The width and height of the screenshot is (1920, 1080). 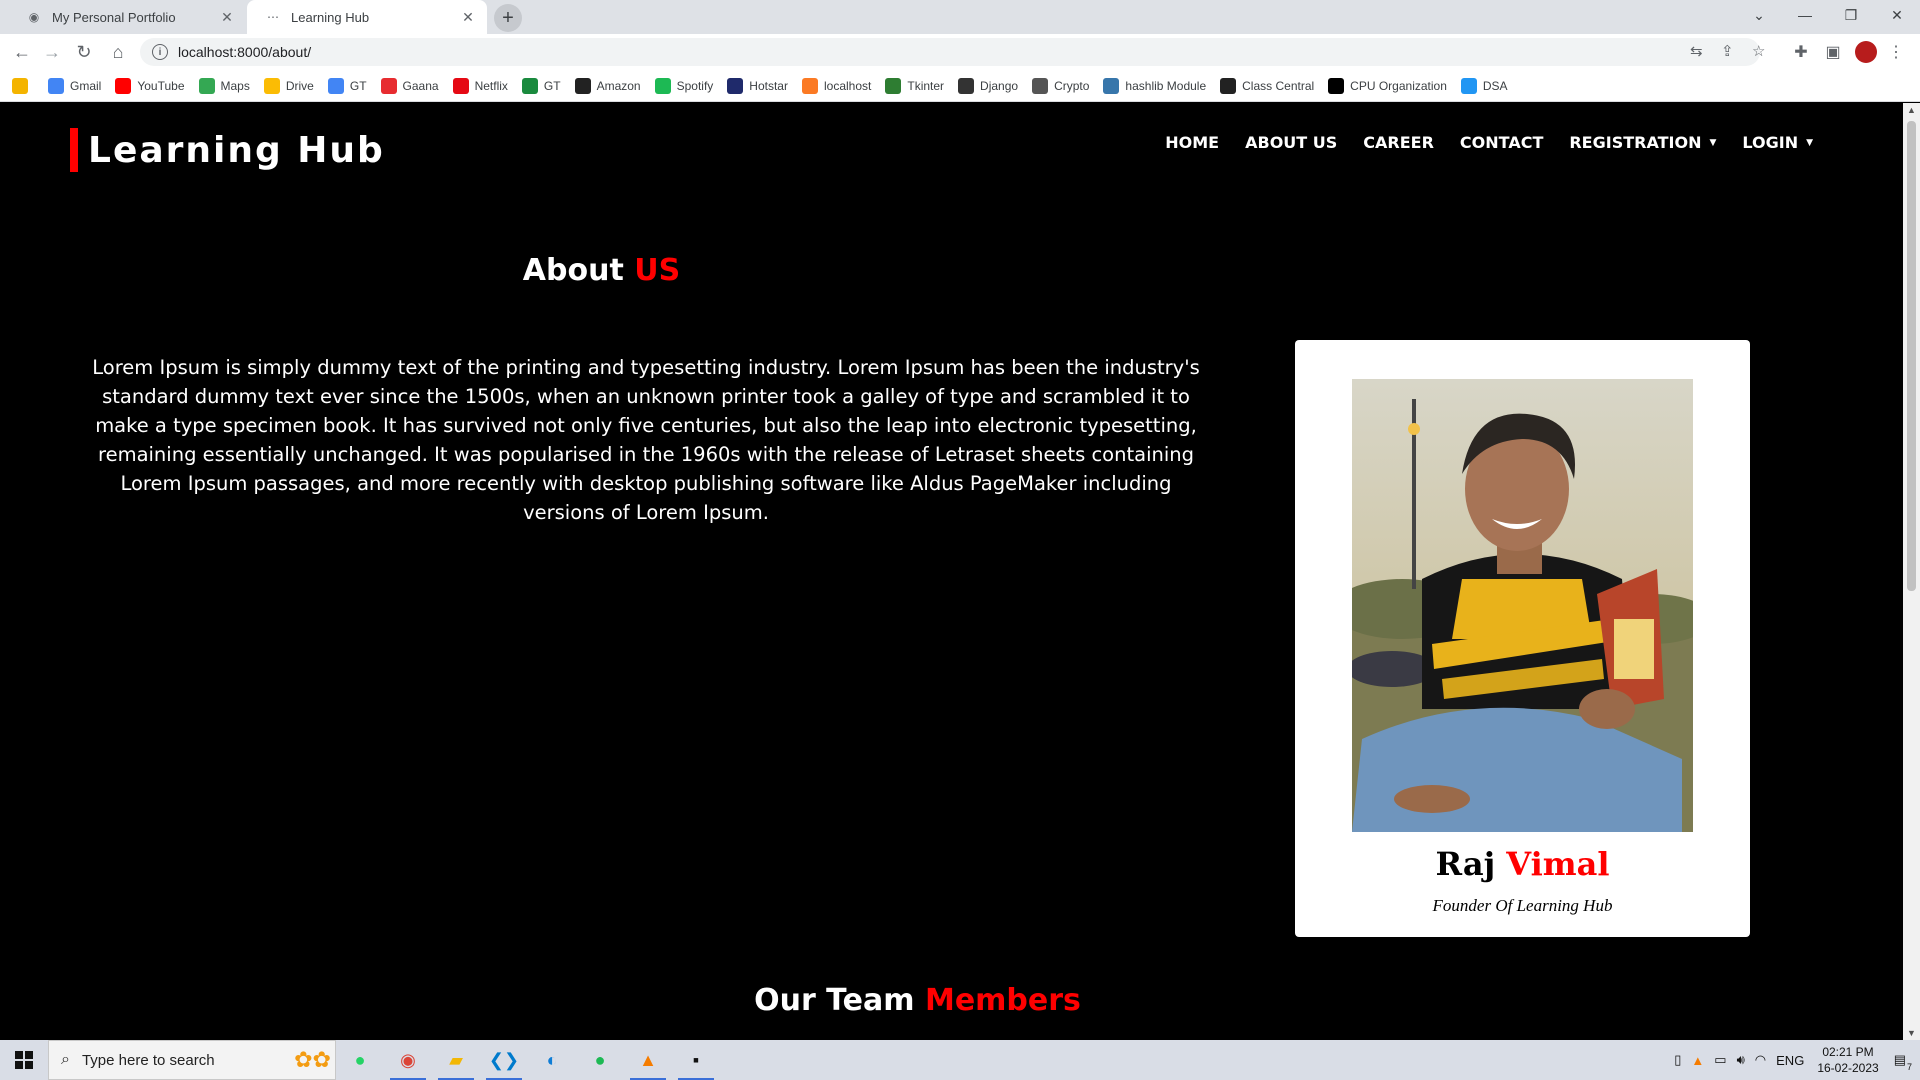 I want to click on xampp-icon, so click(x=809, y=85).